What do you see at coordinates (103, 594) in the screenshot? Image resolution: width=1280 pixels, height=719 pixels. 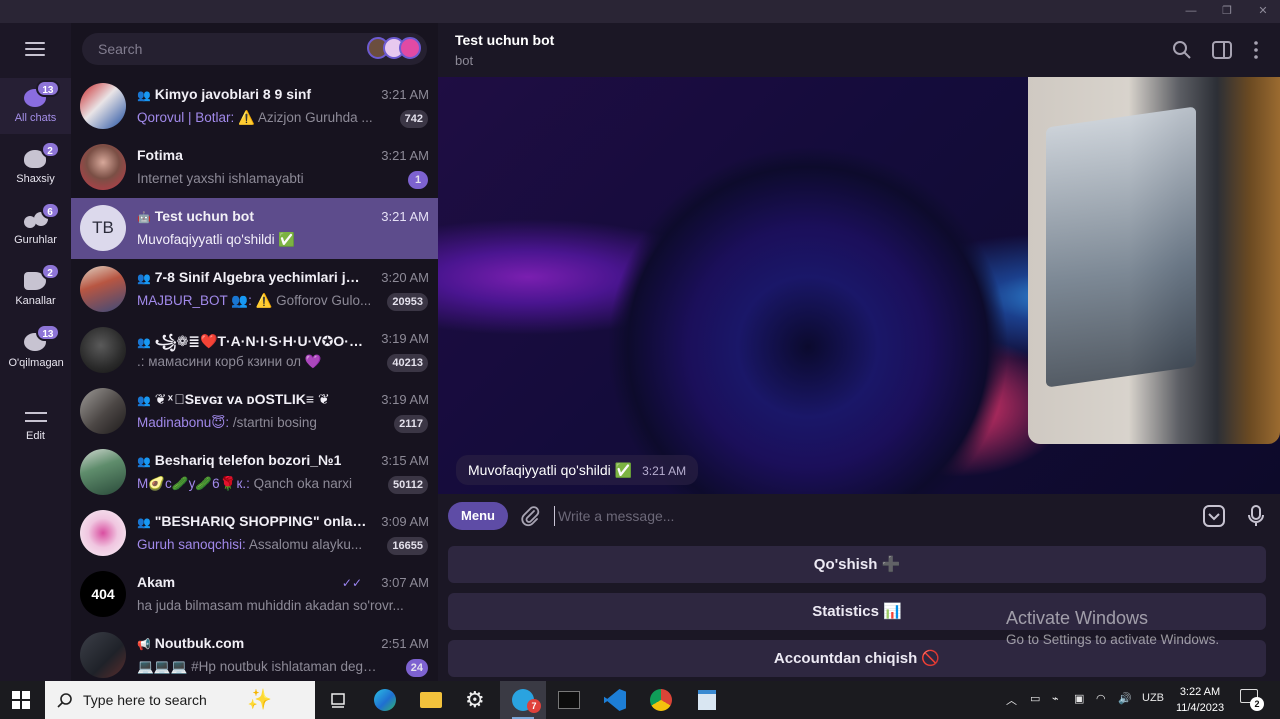 I see `avatar: 404` at bounding box center [103, 594].